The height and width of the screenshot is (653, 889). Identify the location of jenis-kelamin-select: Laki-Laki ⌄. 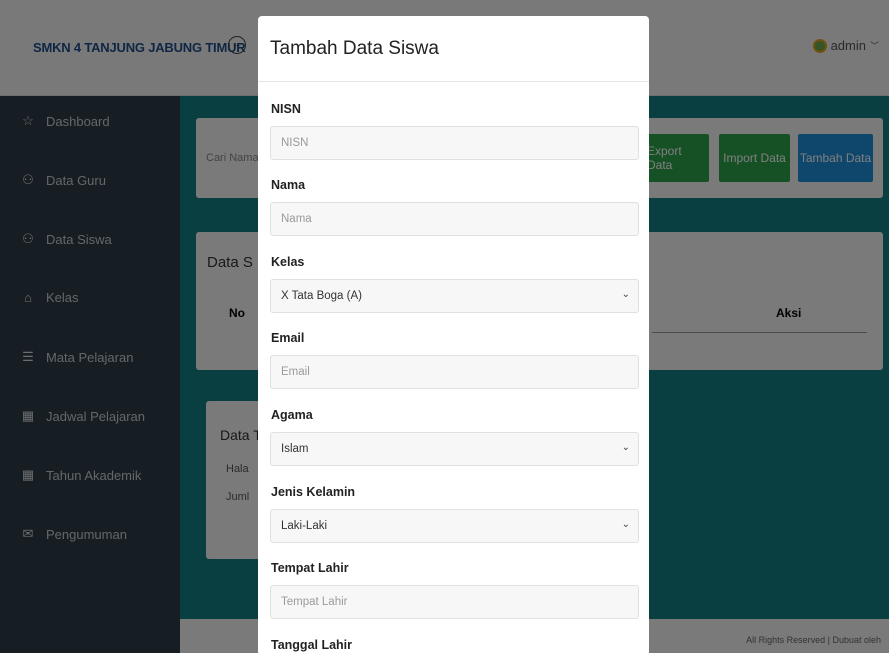
(454, 526).